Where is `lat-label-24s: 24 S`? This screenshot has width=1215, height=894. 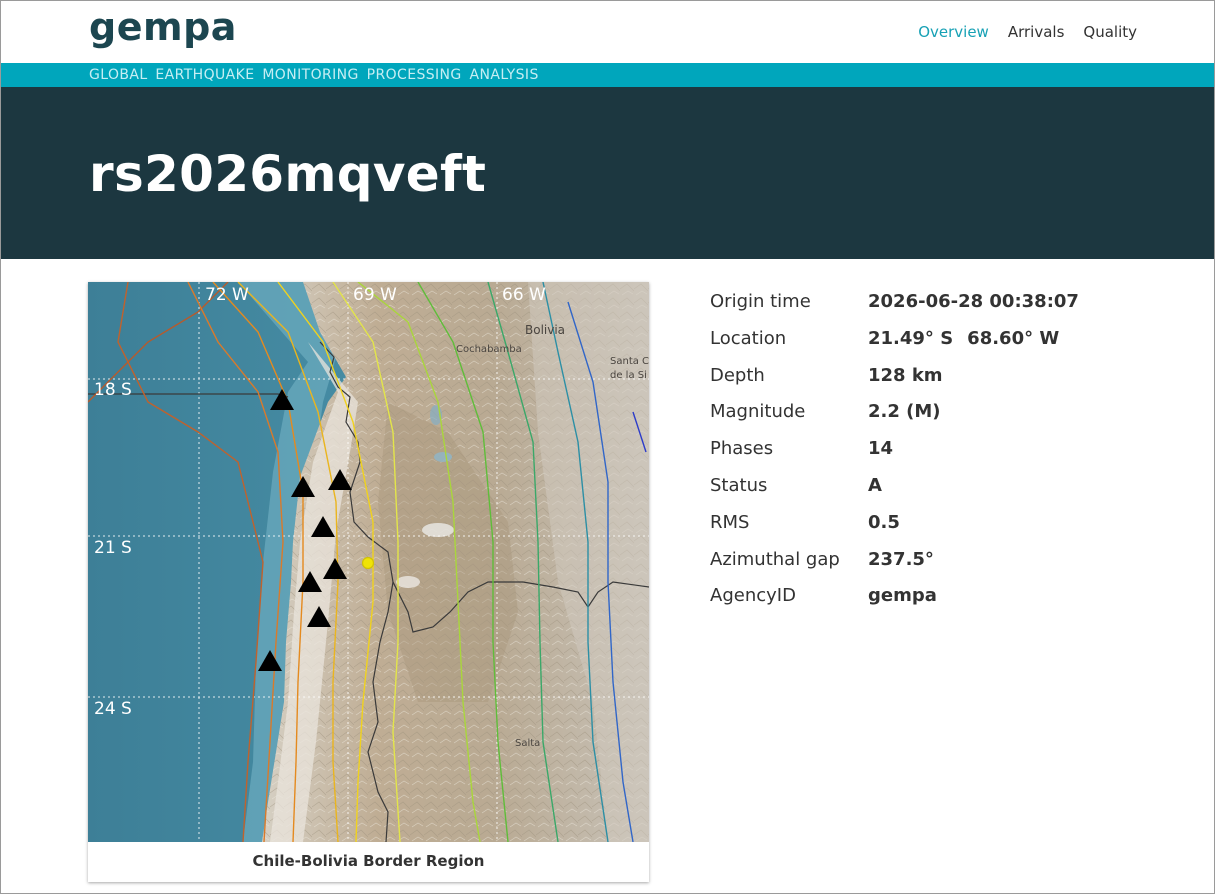 lat-label-24s: 24 S is located at coordinates (113, 709).